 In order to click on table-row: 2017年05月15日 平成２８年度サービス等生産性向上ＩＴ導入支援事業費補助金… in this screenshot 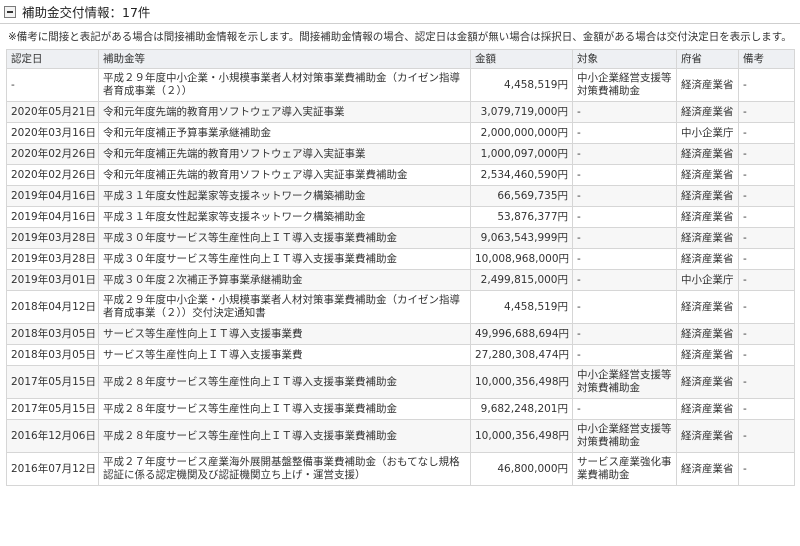, I will do `click(400, 409)`.